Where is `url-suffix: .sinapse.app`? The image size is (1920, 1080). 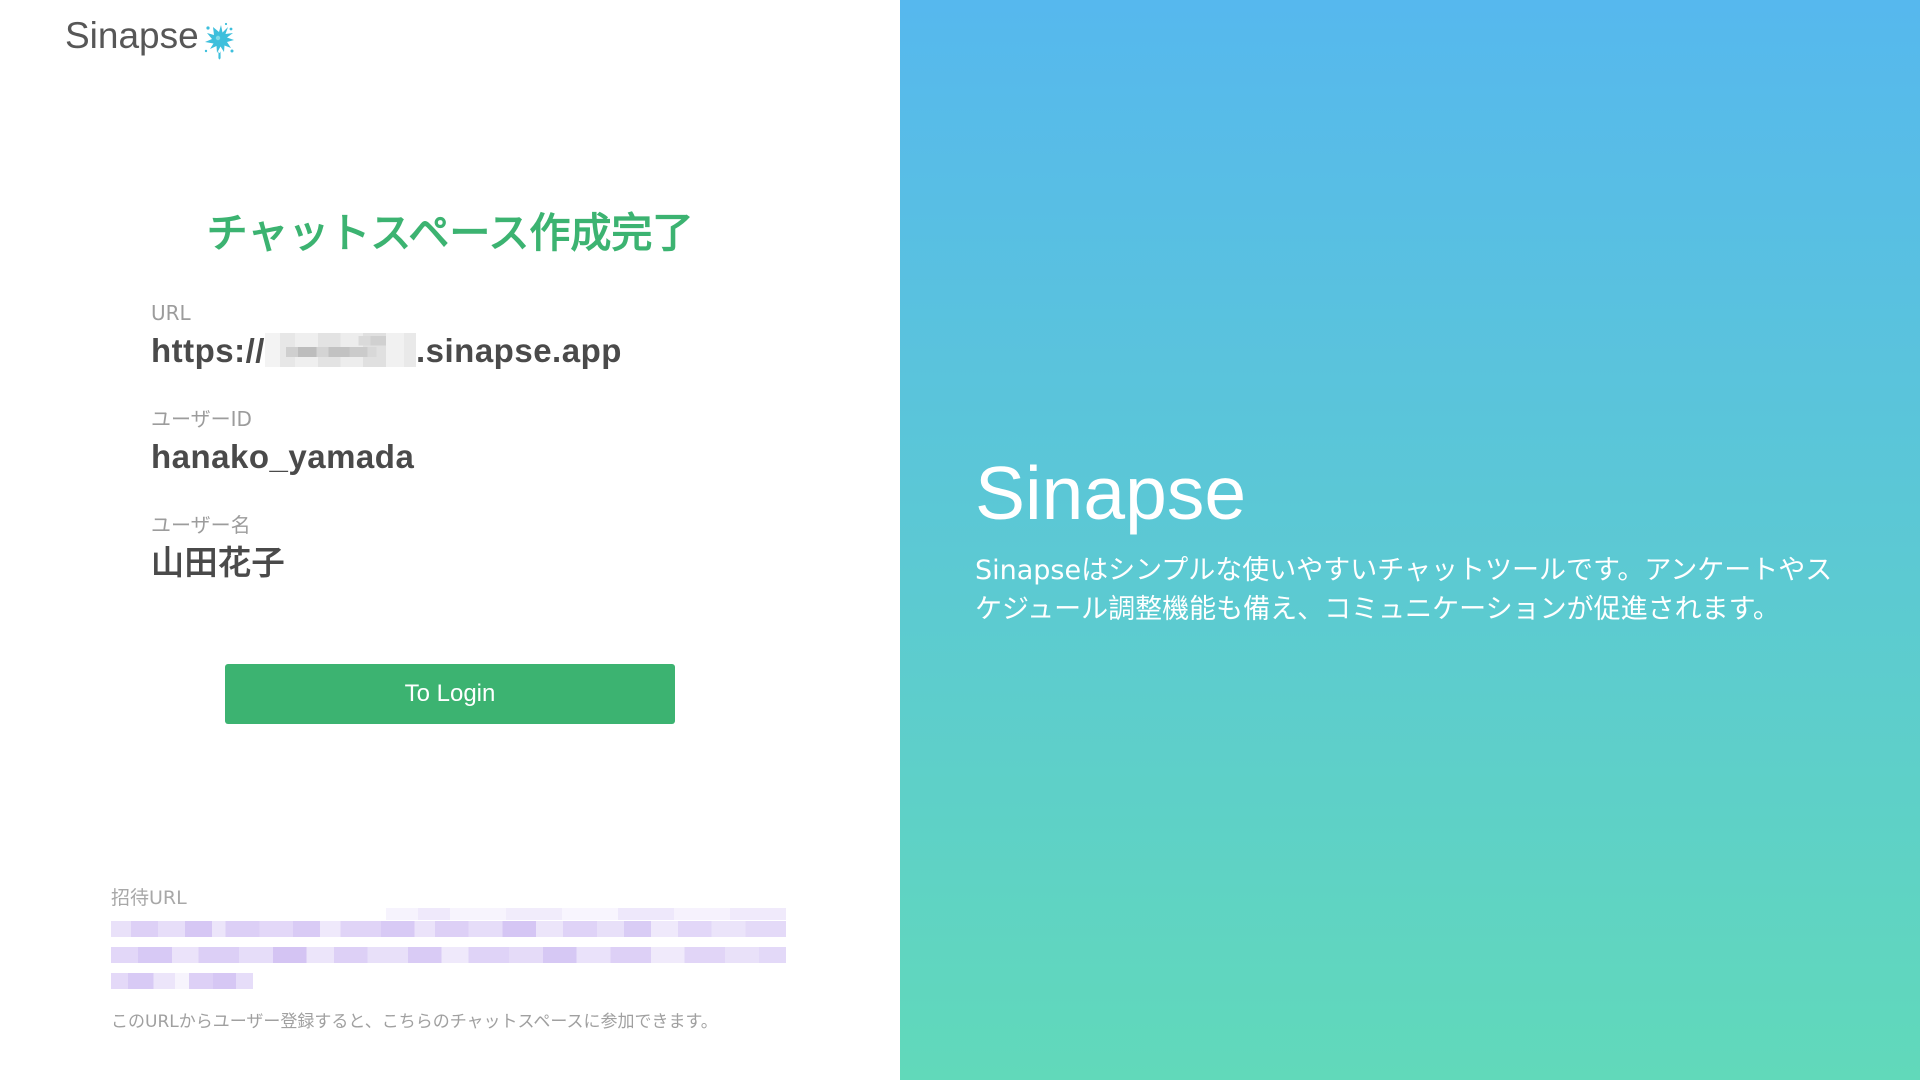
url-suffix: .sinapse.app is located at coordinates (518, 350).